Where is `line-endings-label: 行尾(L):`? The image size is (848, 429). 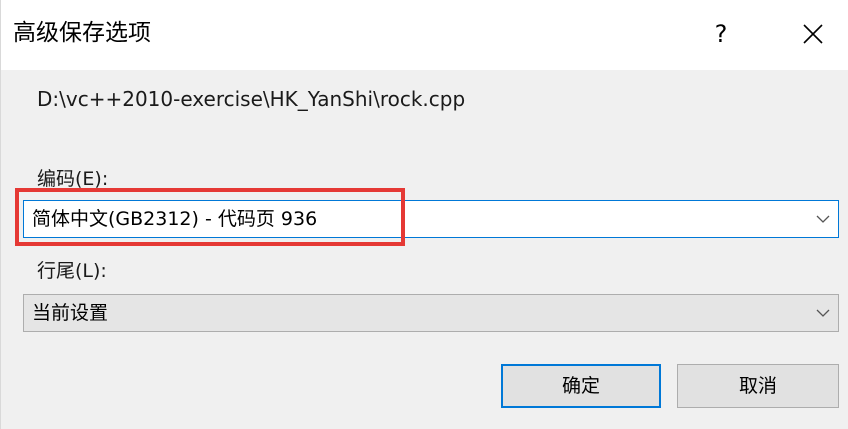
line-endings-label: 行尾(L): is located at coordinates (72, 271).